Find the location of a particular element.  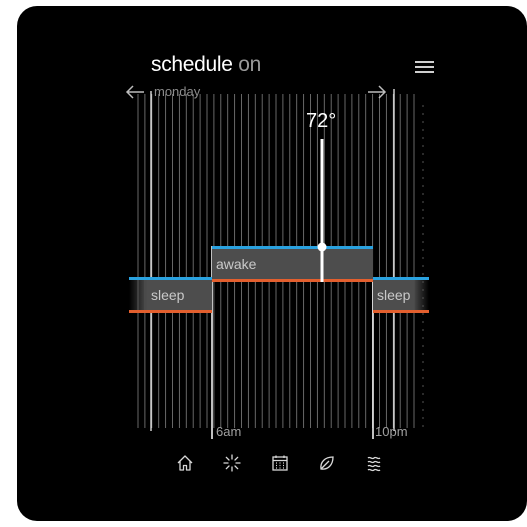

home-icon is located at coordinates (185, 463).